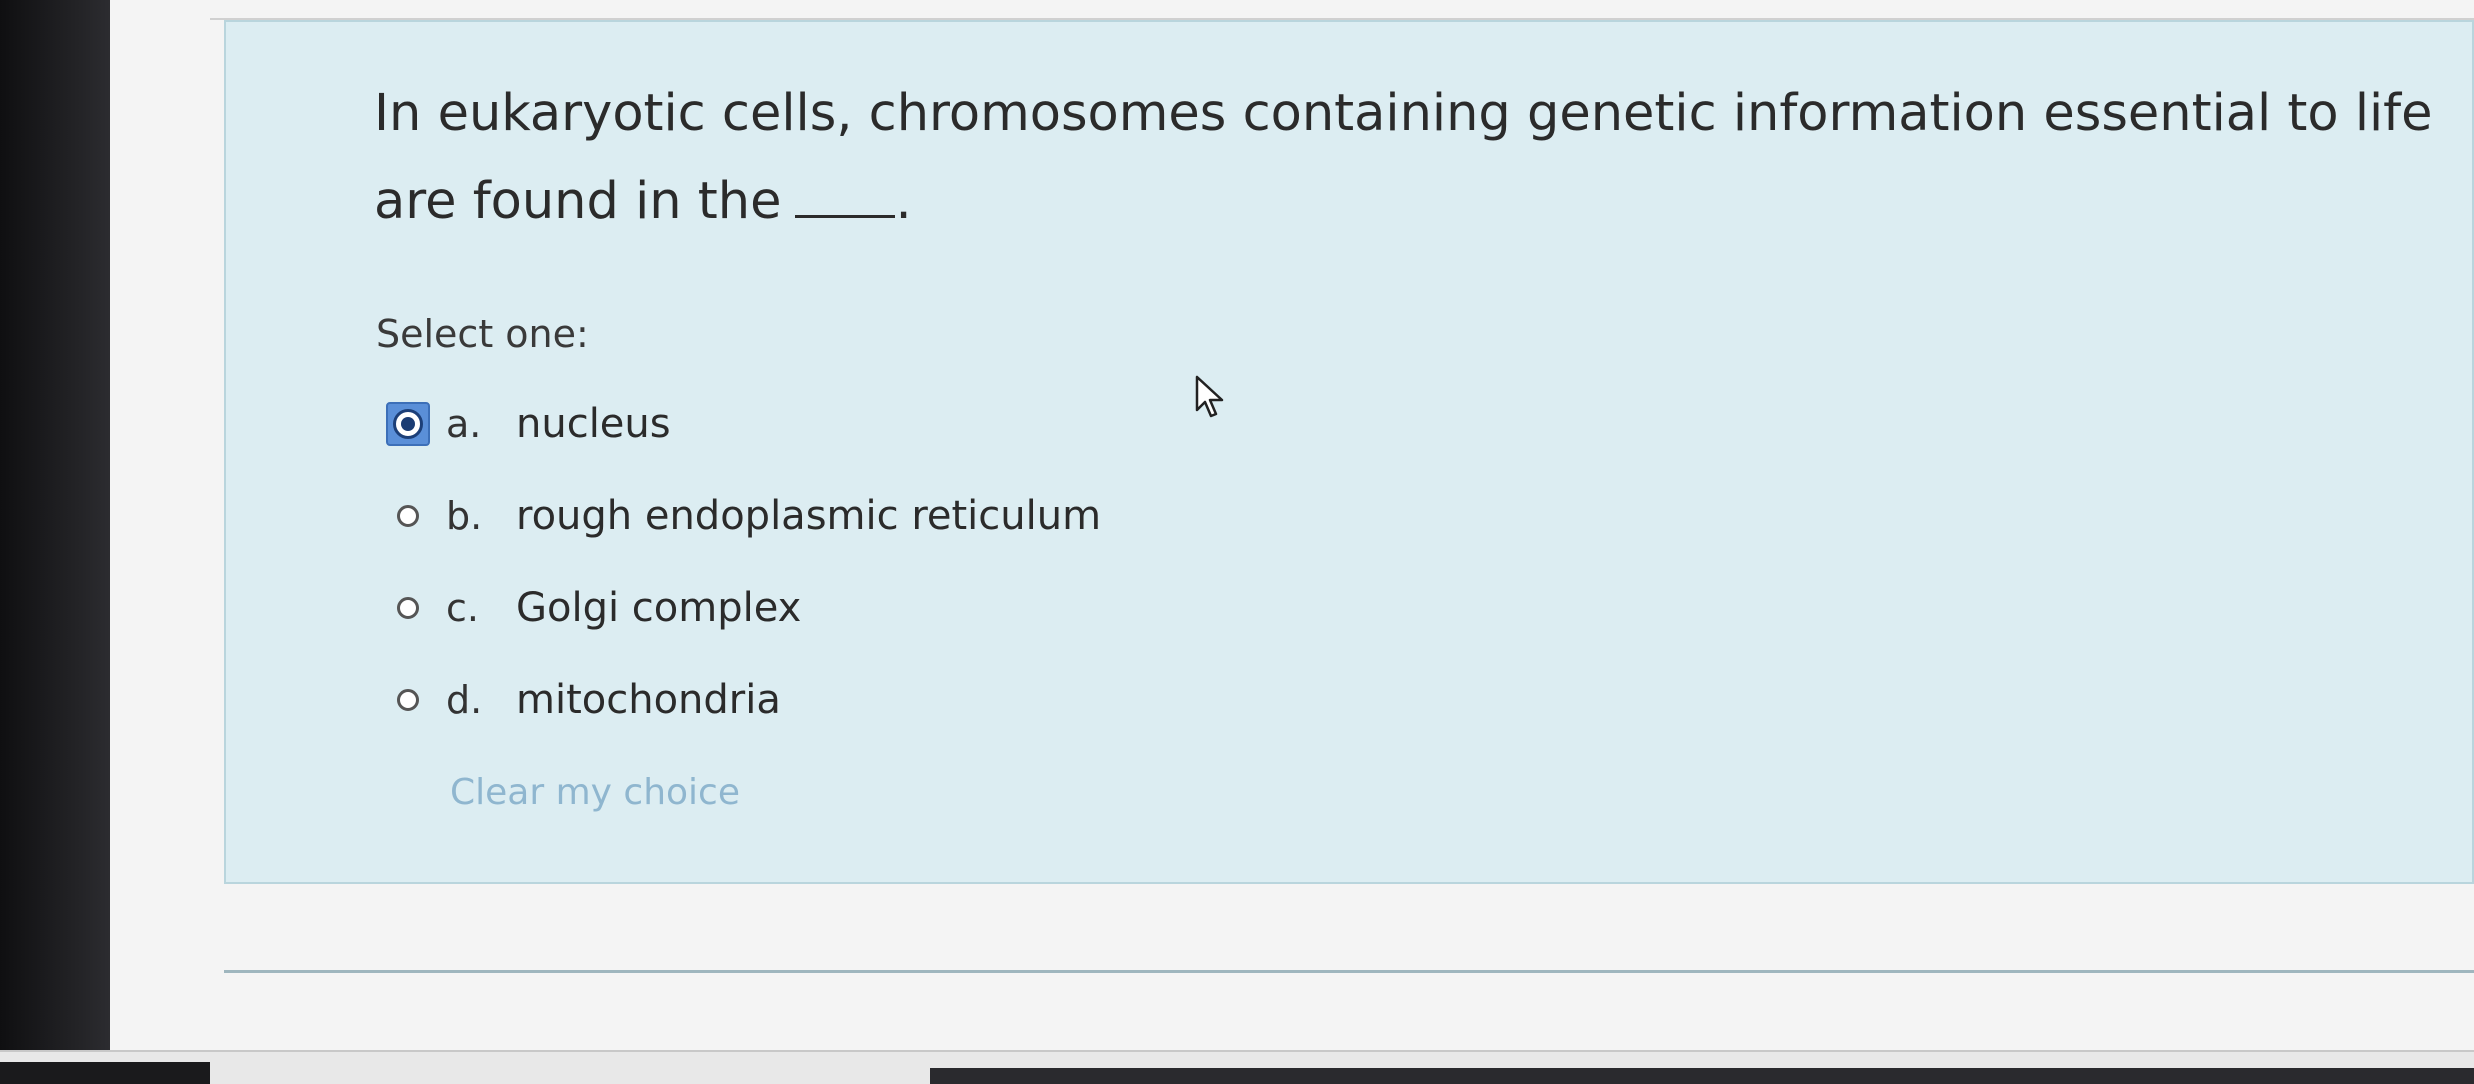  Describe the element at coordinates (105, 1073) in the screenshot. I see `bottom-bezel-left` at that location.